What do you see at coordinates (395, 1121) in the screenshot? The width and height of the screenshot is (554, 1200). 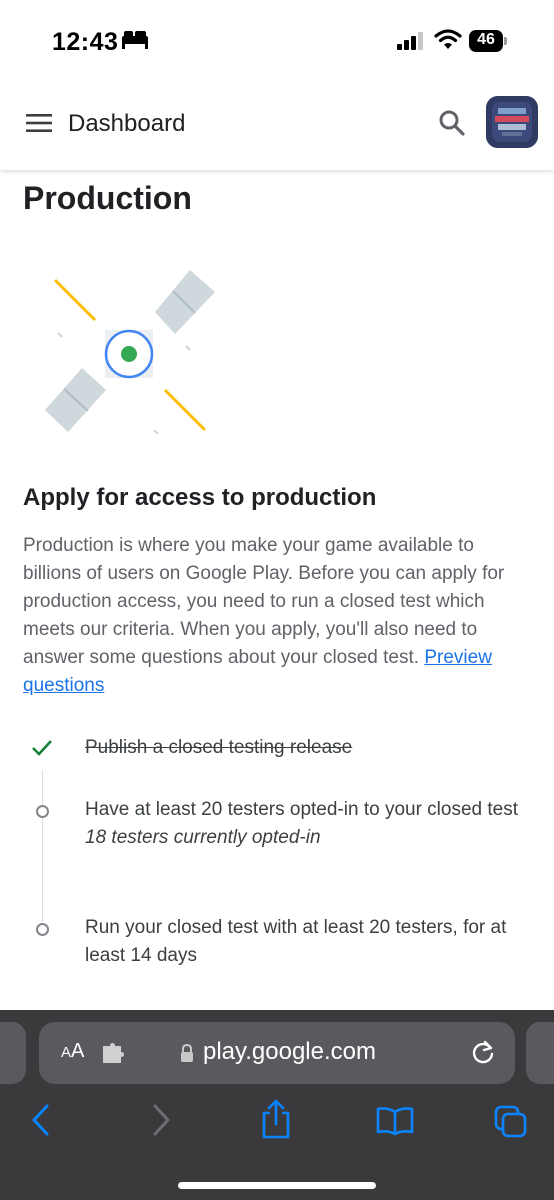 I see `bookmarks-icon` at bounding box center [395, 1121].